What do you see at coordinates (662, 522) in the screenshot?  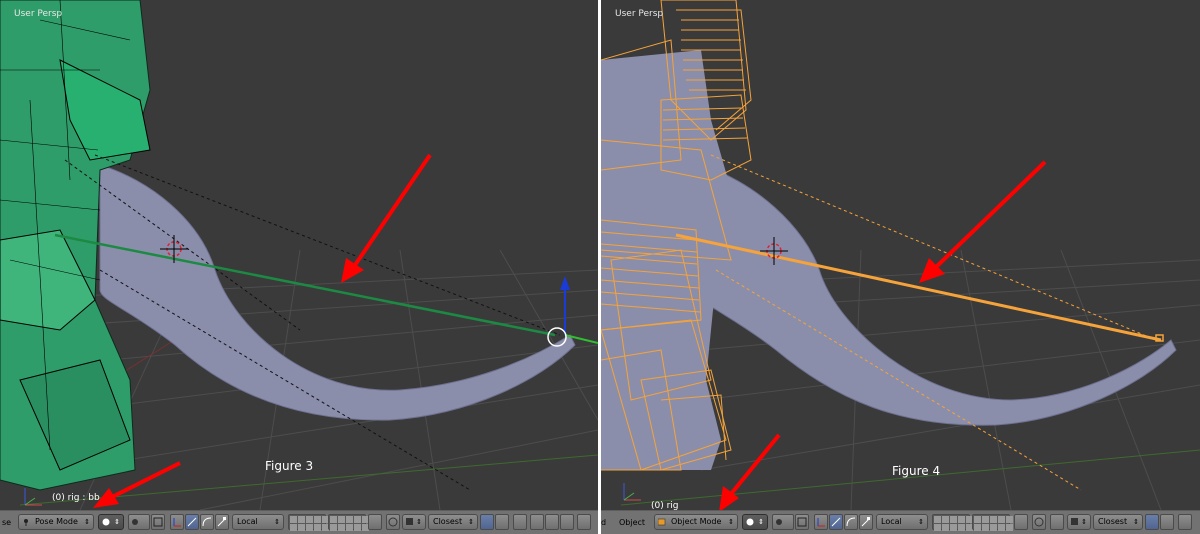 I see `object-mode-icon` at bounding box center [662, 522].